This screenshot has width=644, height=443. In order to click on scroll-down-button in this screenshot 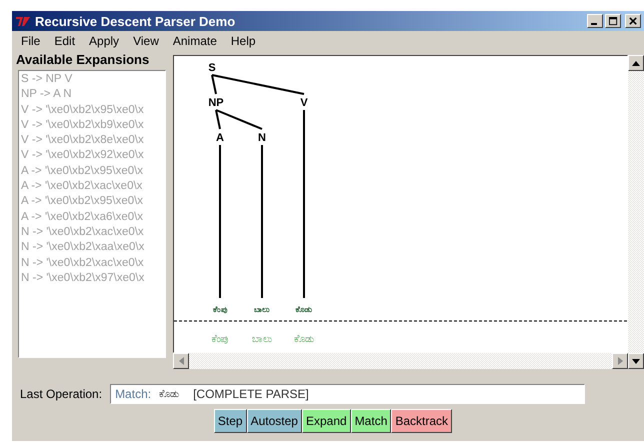, I will do `click(636, 361)`.